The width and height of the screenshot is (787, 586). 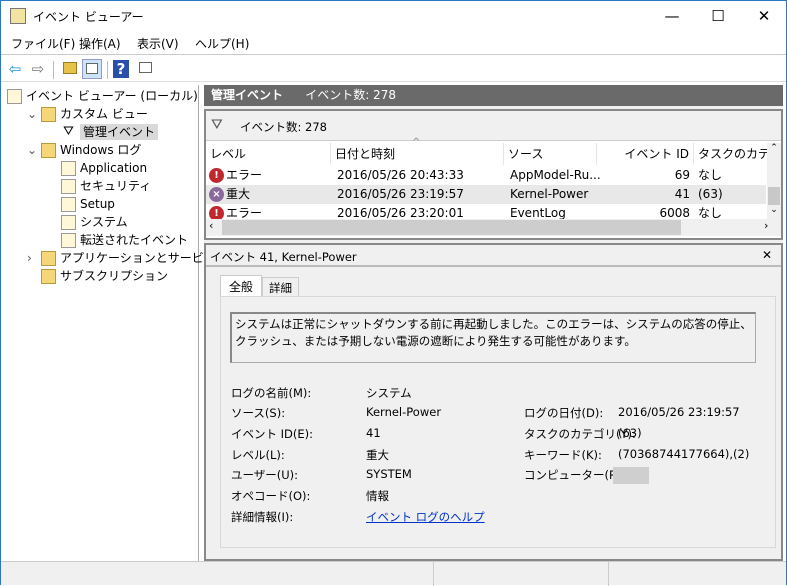 I want to click on event-id-cell: 41, so click(x=682, y=194).